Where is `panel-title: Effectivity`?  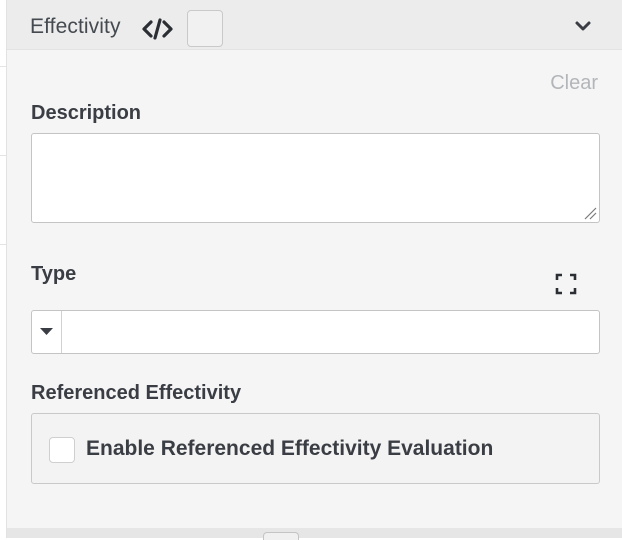
panel-title: Effectivity is located at coordinates (75, 26).